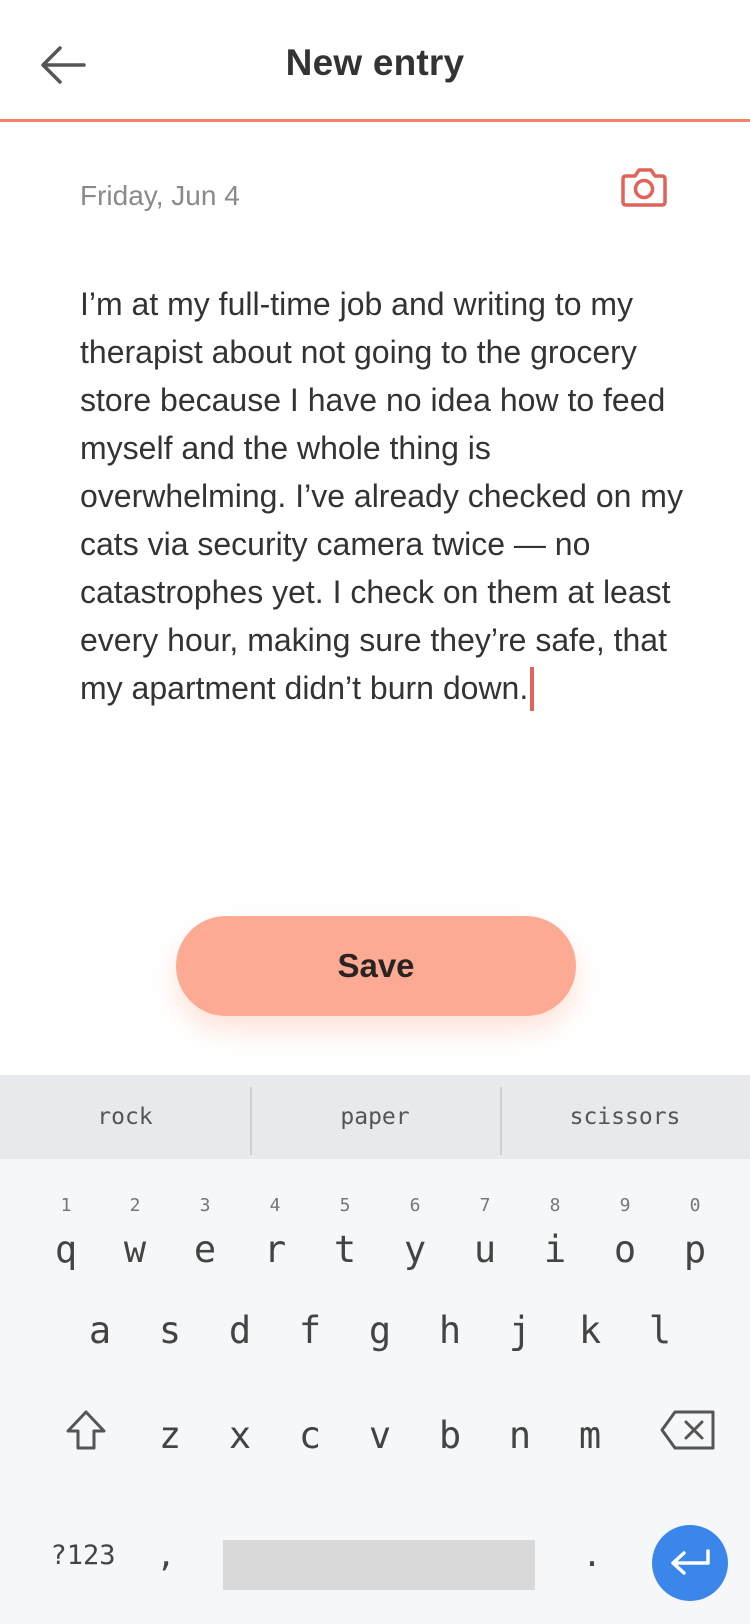  What do you see at coordinates (520, 1330) in the screenshot?
I see `key-j: j` at bounding box center [520, 1330].